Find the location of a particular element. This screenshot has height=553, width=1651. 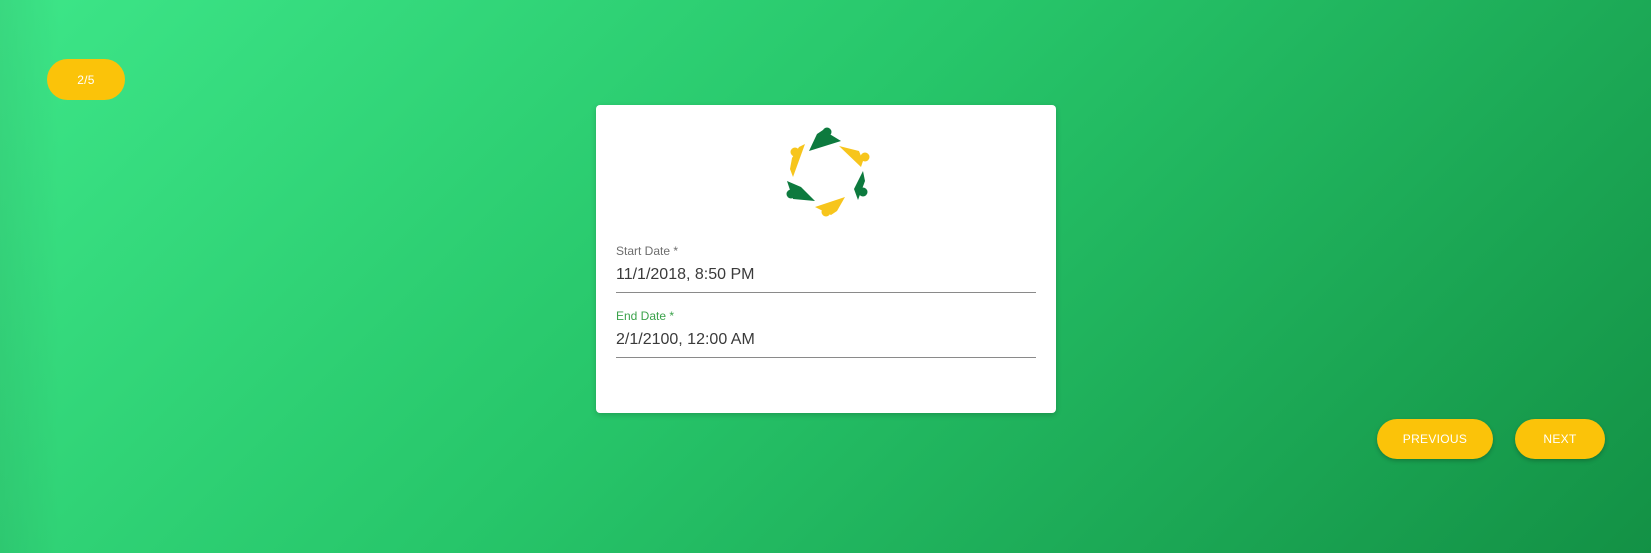

previous-button: PREVIOUS is located at coordinates (1435, 439).